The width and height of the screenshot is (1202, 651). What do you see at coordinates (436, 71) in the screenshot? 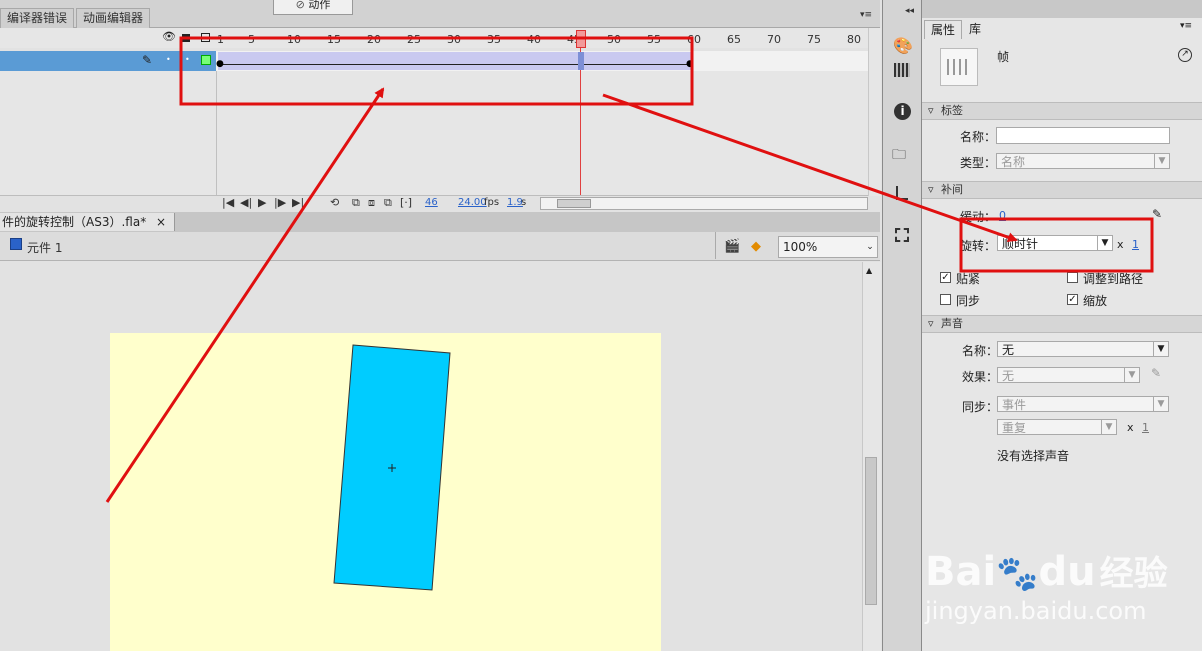
I see `annotation-box-timeline` at bounding box center [436, 71].